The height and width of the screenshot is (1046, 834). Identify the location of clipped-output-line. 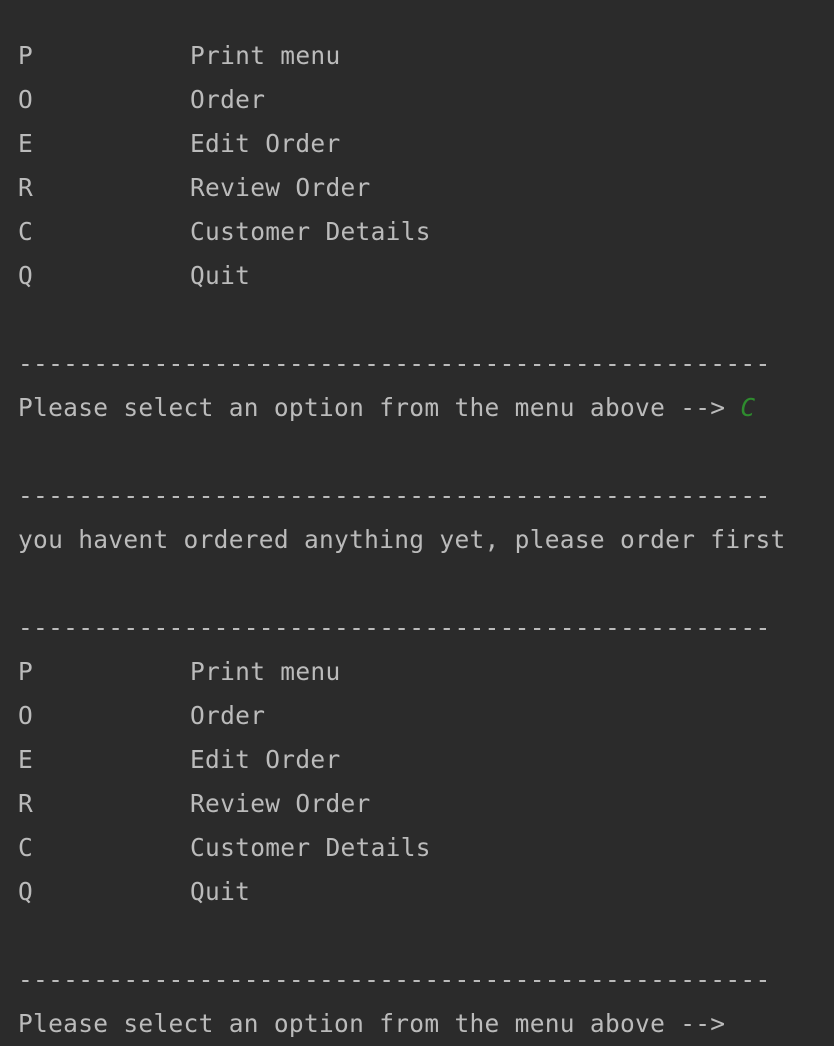
(426, 17).